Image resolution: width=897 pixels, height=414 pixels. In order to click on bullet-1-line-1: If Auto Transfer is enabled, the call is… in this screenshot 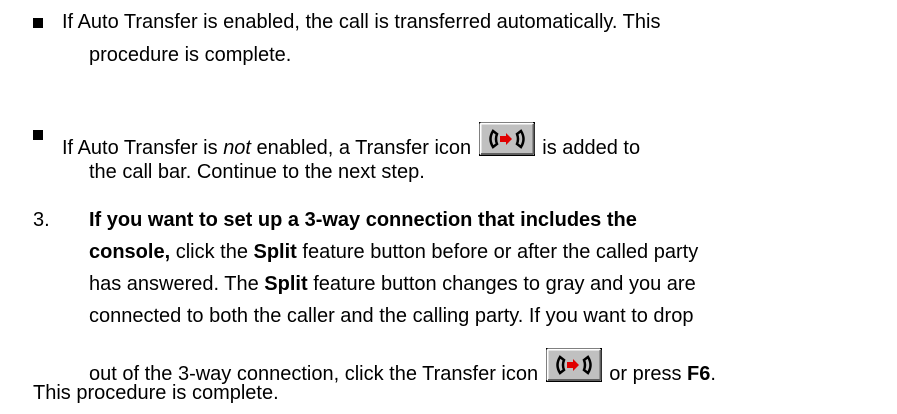, I will do `click(361, 22)`.